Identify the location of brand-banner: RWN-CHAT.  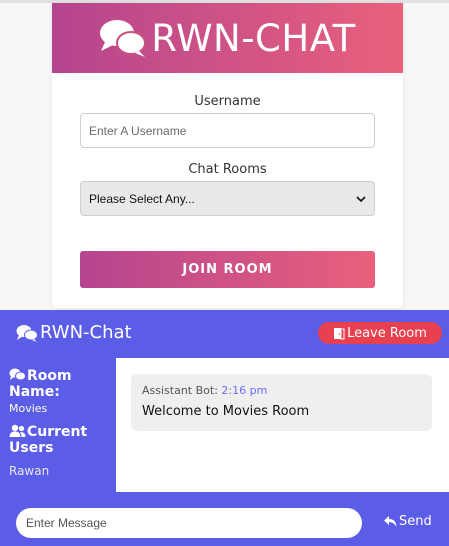
(227, 38).